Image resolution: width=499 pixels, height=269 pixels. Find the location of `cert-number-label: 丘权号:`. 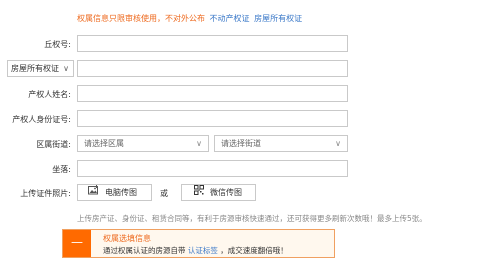

cert-number-label: 丘权号: is located at coordinates (57, 44).